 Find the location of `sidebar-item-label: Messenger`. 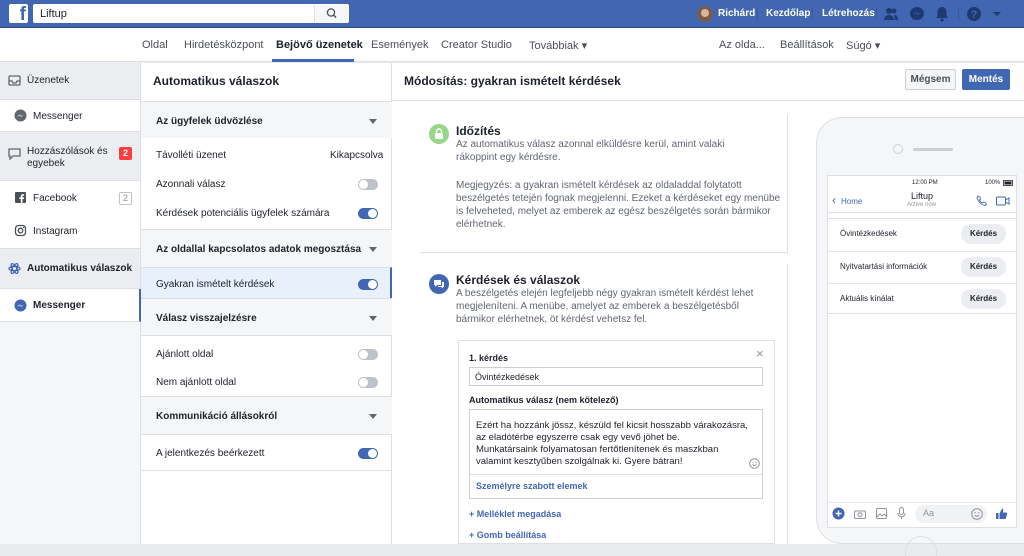

sidebar-item-label: Messenger is located at coordinates (58, 116).